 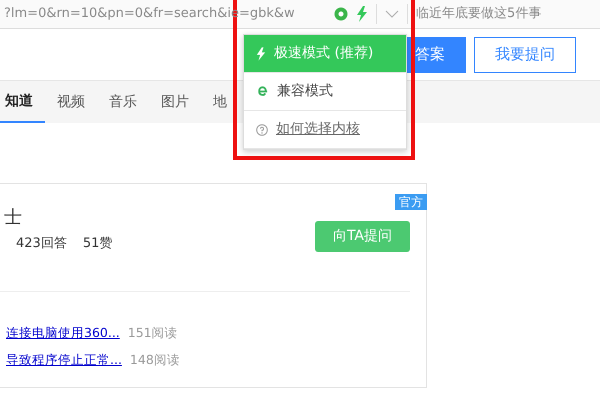 What do you see at coordinates (341, 14) in the screenshot?
I see `shutter-icon` at bounding box center [341, 14].